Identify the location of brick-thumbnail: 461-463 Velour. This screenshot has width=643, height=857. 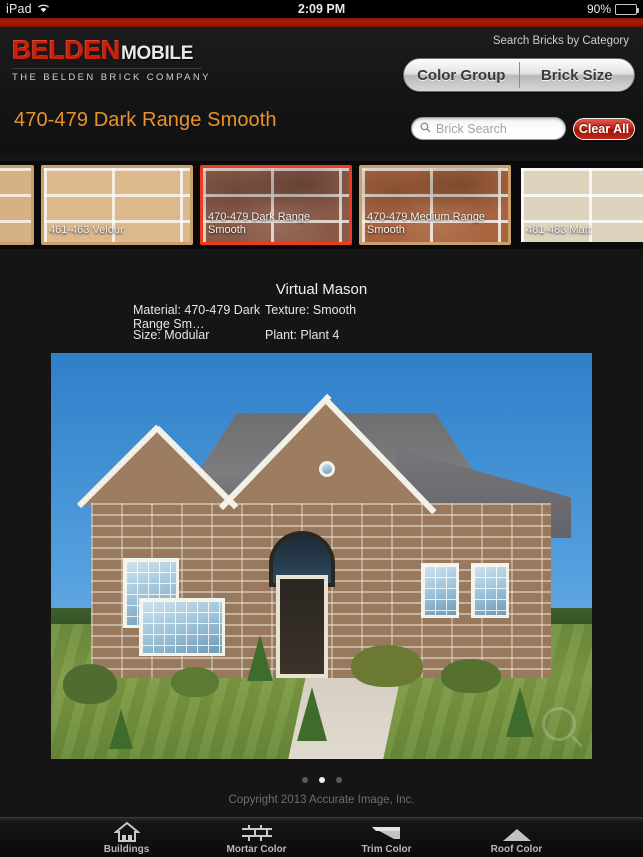
(117, 205).